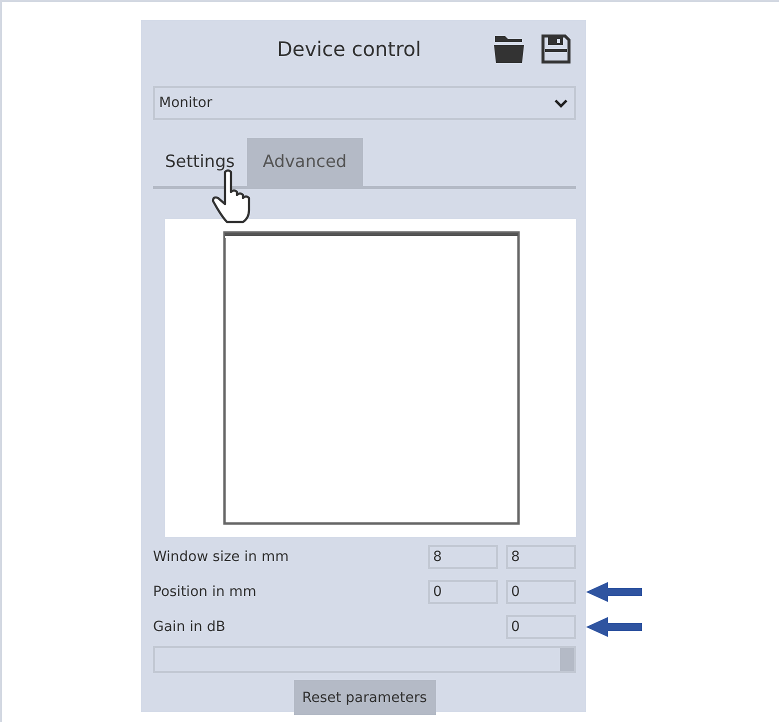 This screenshot has height=722, width=779. What do you see at coordinates (556, 49) in the screenshot?
I see `save-icon` at bounding box center [556, 49].